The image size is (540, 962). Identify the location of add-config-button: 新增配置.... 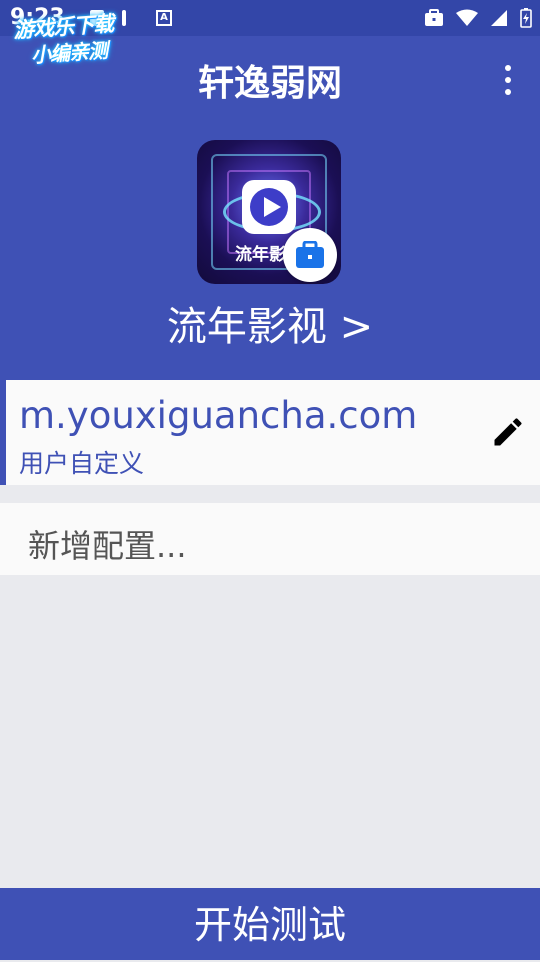
(270, 539).